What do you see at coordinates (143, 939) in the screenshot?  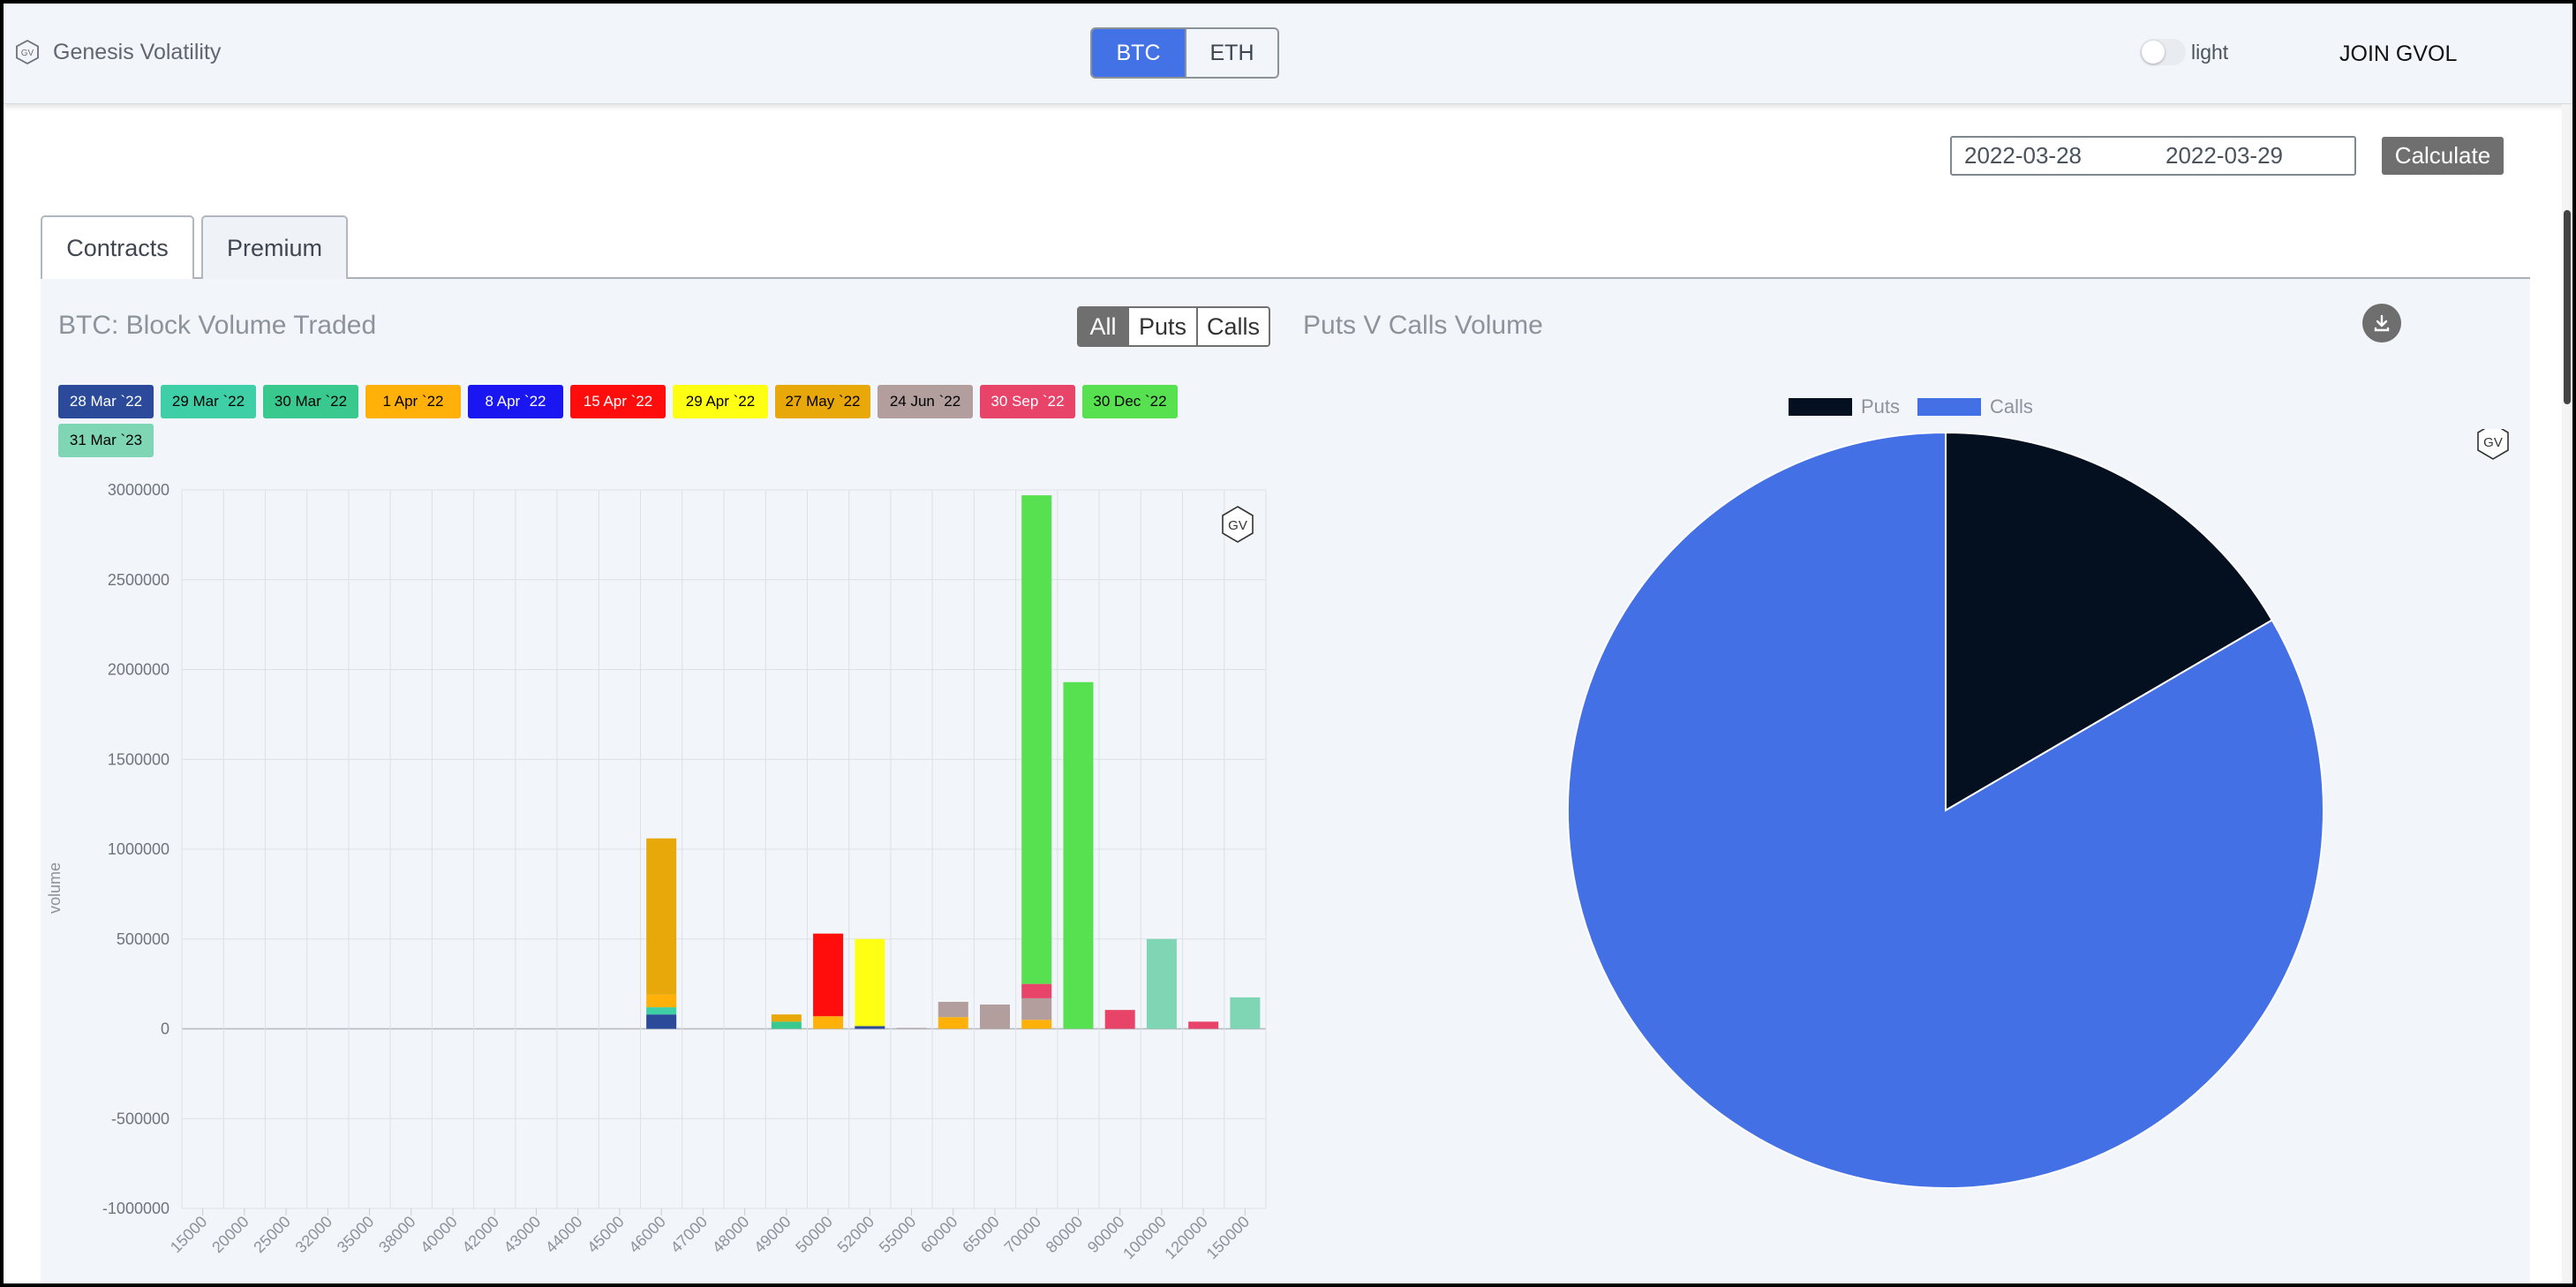 I see `y-tick-label: 500000` at bounding box center [143, 939].